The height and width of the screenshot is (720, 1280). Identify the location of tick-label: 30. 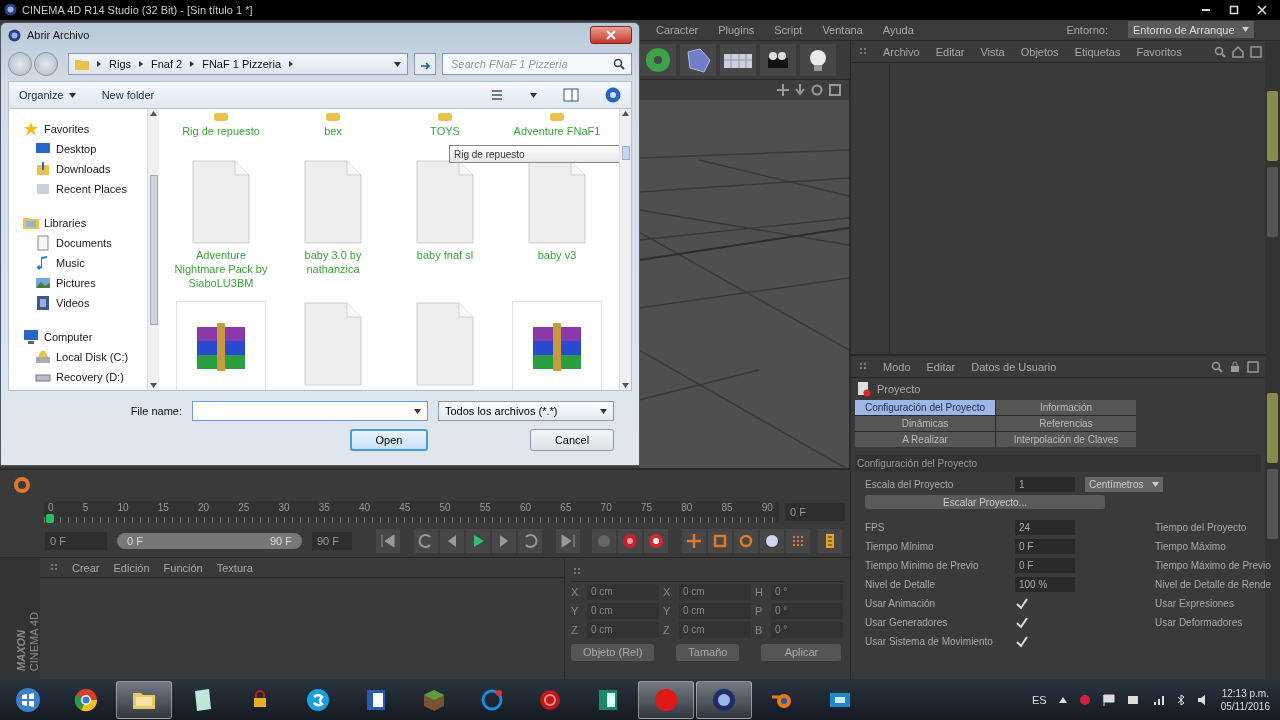
(284, 507).